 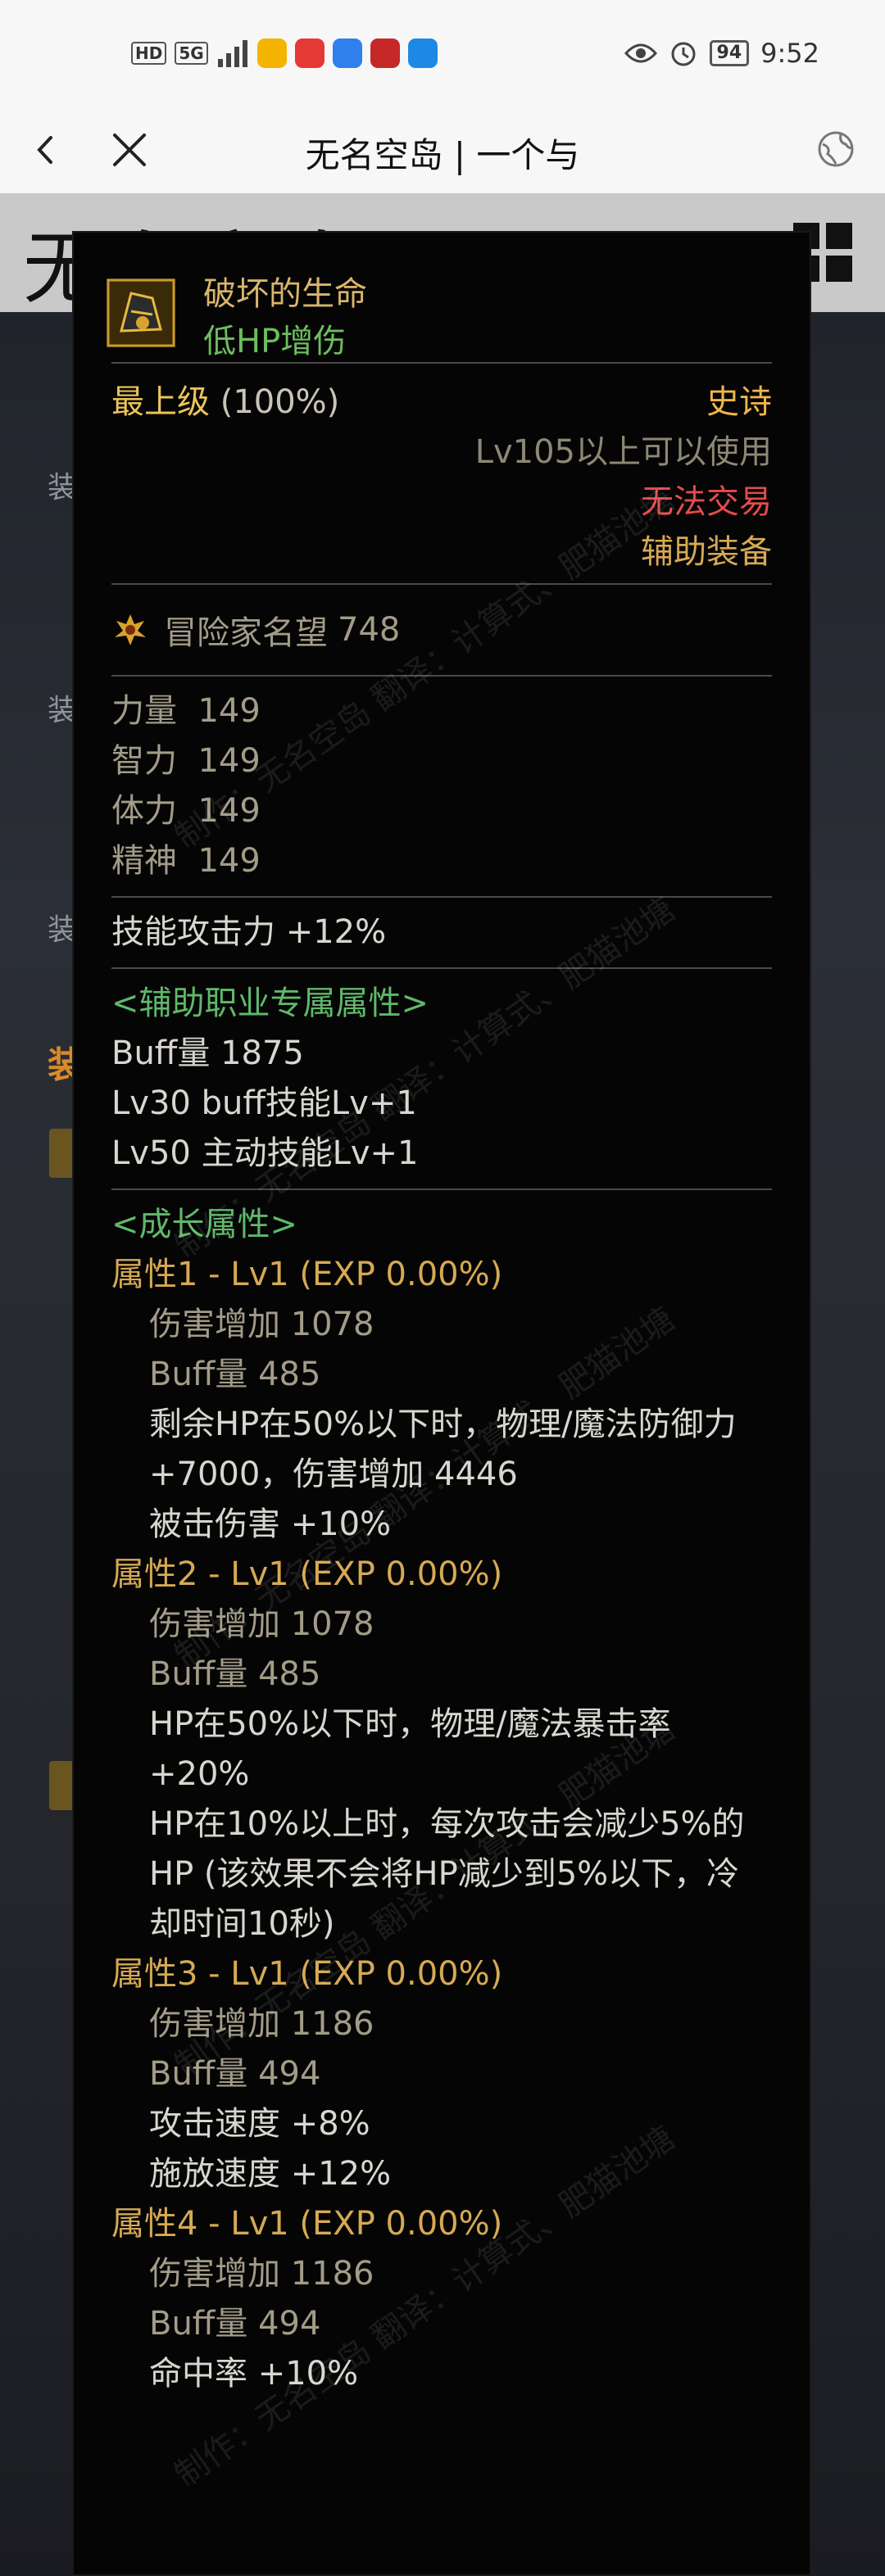 What do you see at coordinates (270, 2174) in the screenshot?
I see `growth-effect: 施放速度 +12%` at bounding box center [270, 2174].